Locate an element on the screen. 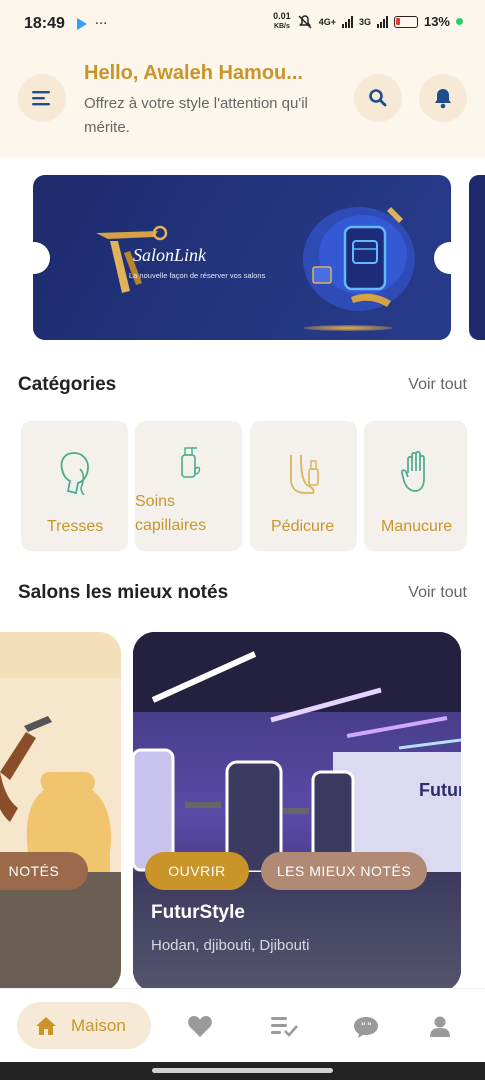 The height and width of the screenshot is (1080, 485). profile-icon is located at coordinates (440, 1026).